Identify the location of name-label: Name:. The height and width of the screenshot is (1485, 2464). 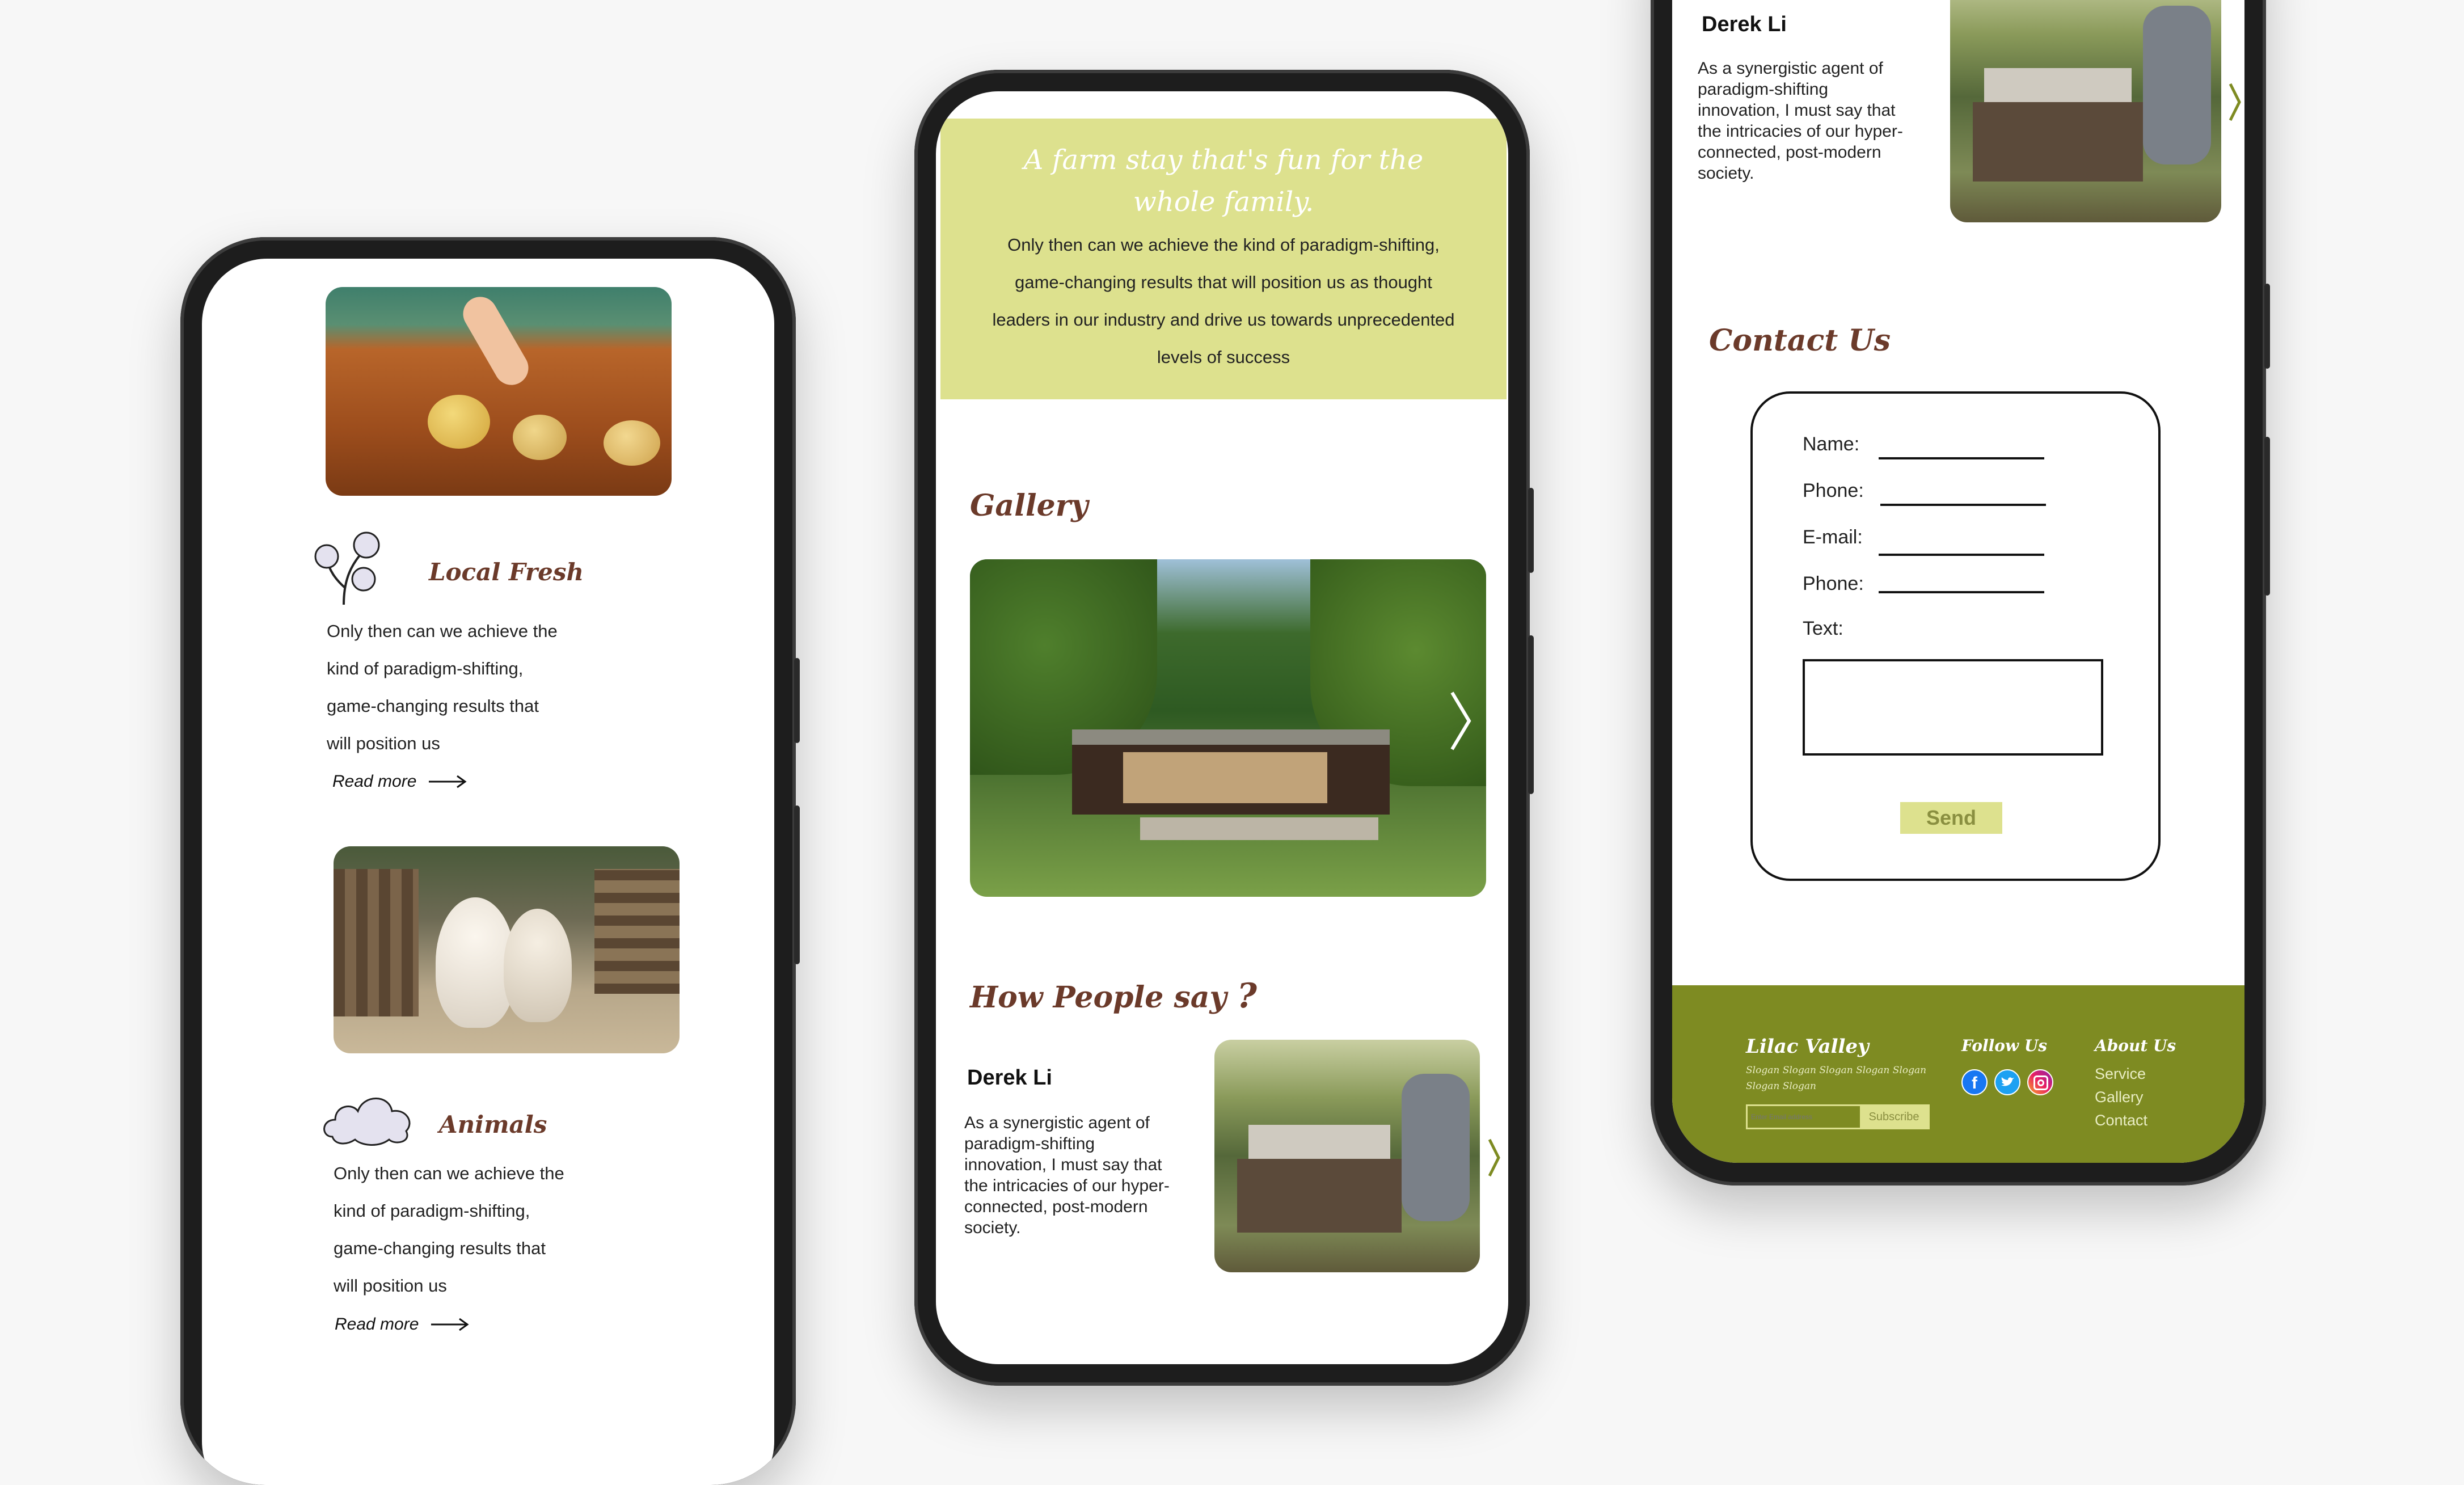
(1831, 444).